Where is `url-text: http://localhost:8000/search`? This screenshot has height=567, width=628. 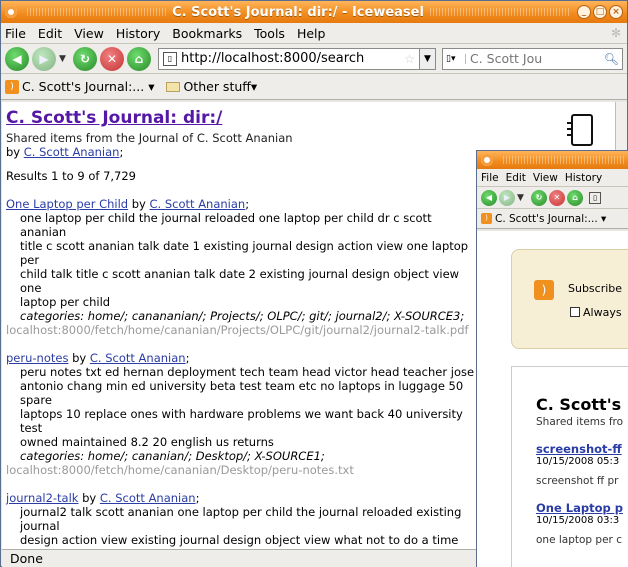 url-text: http://localhost:8000/search is located at coordinates (292, 58).